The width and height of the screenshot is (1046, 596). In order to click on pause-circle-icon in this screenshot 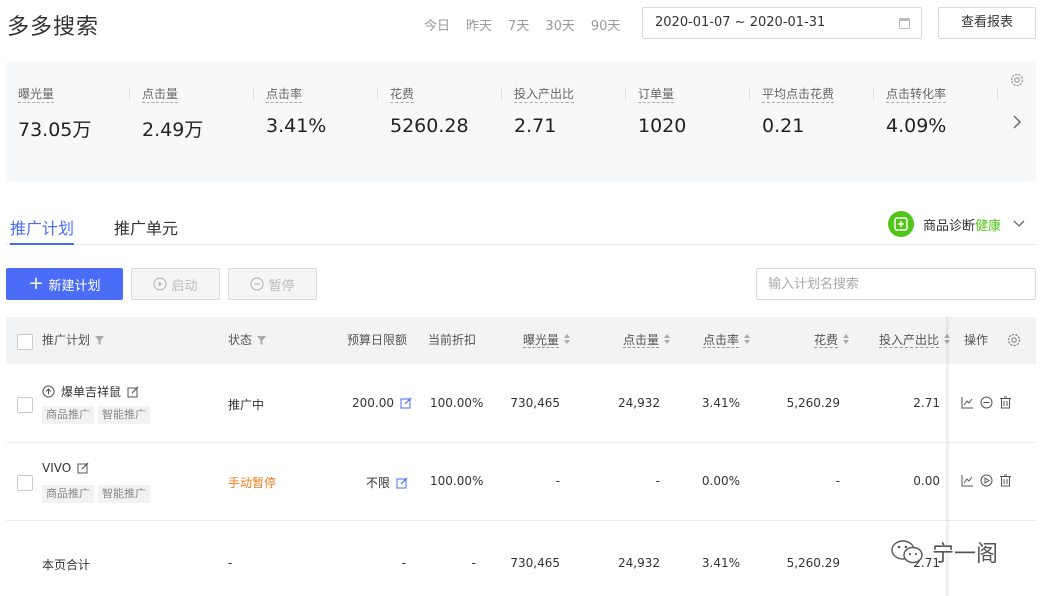, I will do `click(986, 402)`.